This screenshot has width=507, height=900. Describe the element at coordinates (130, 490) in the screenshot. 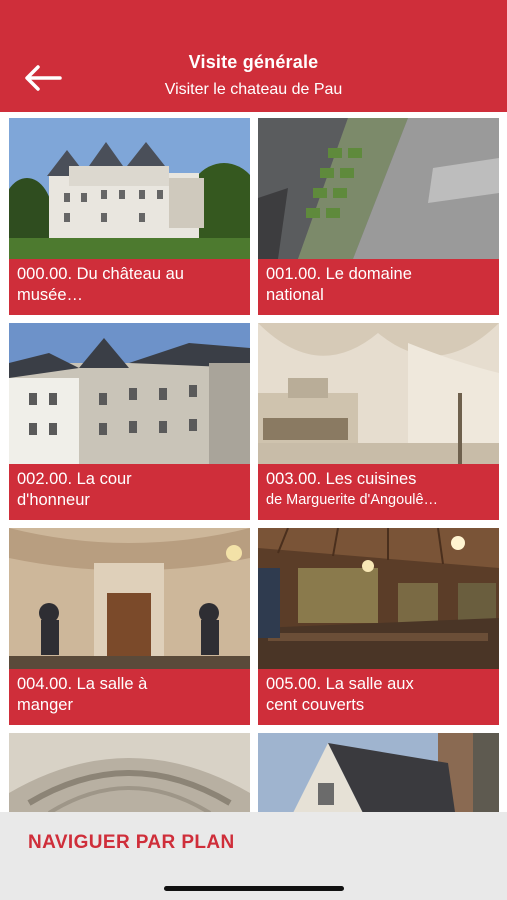

I see `card-label: 002.00. La cour d'honneur` at that location.